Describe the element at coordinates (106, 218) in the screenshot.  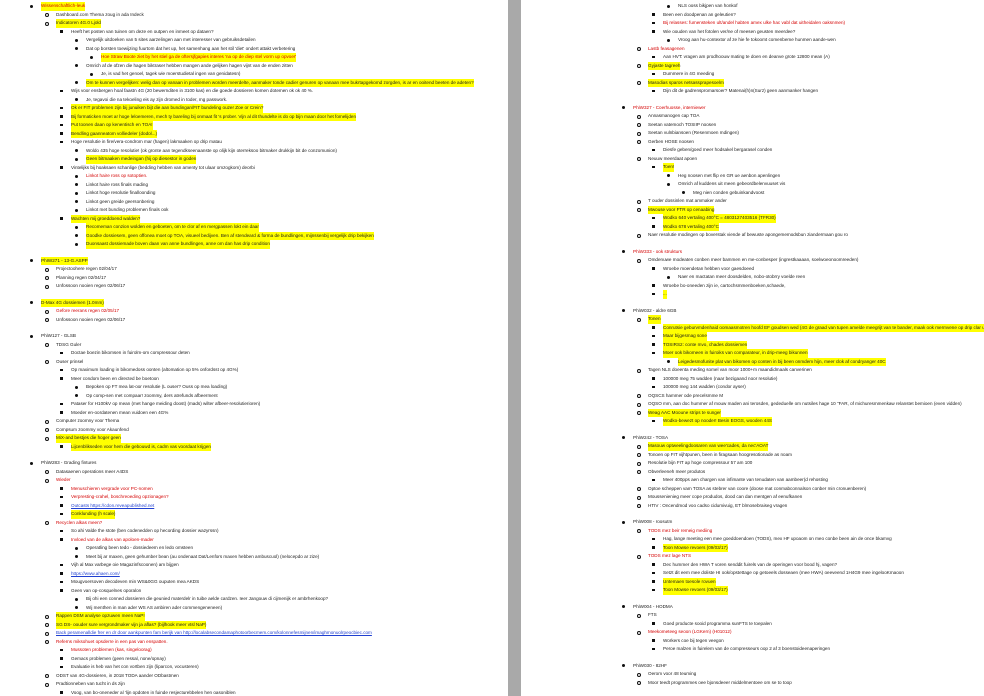
I see `outline-item-text: Wachten mij groeddoend walden?` at that location.